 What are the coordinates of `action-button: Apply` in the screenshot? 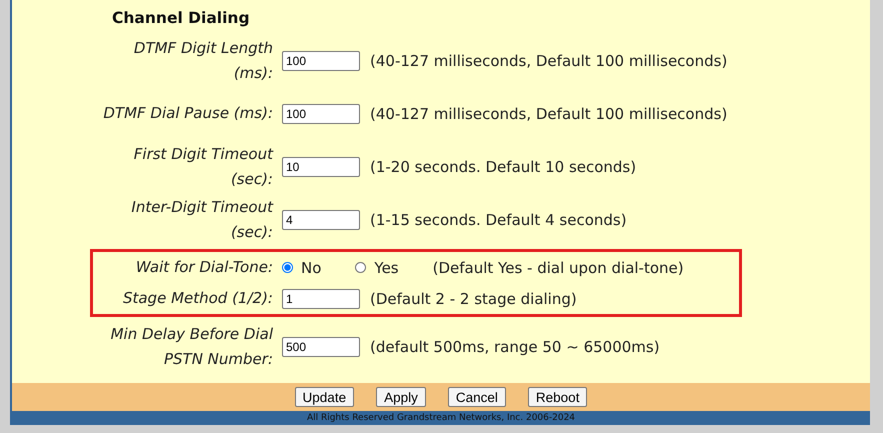 It's located at (401, 397).